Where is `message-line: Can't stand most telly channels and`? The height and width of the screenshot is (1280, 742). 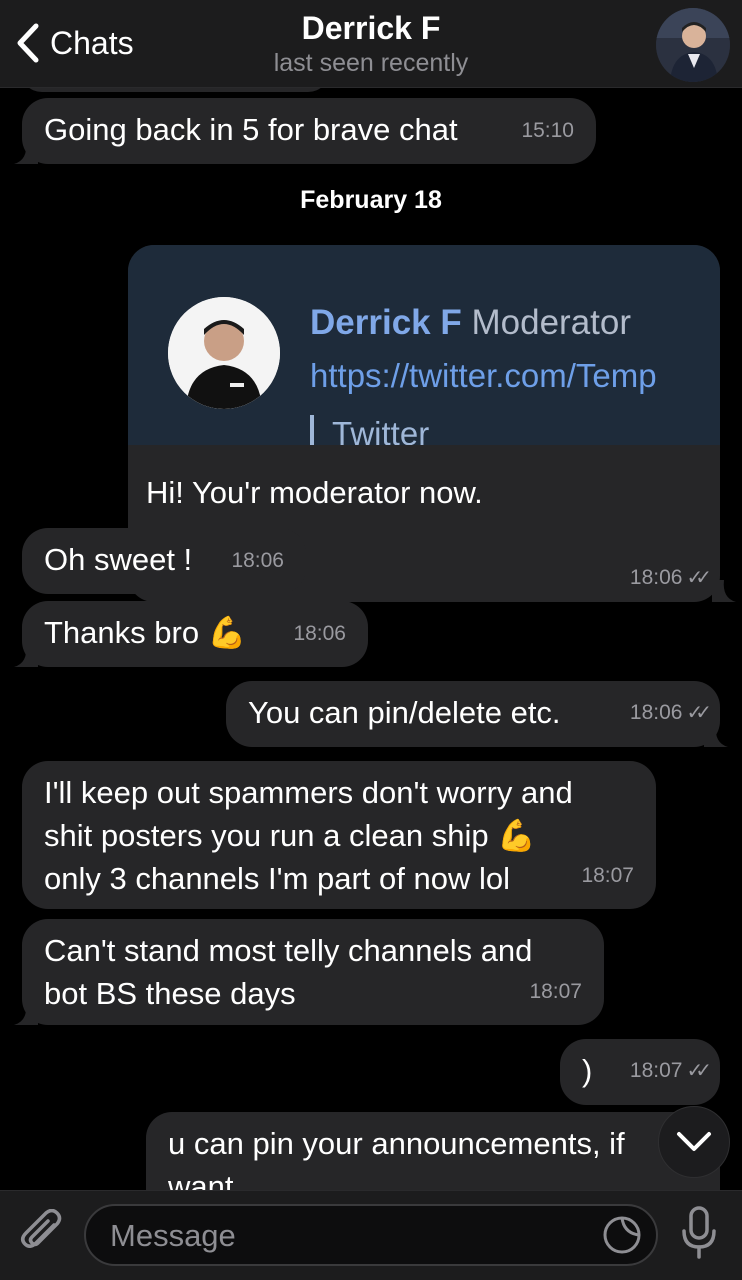 message-line: Can't stand most telly channels and is located at coordinates (288, 950).